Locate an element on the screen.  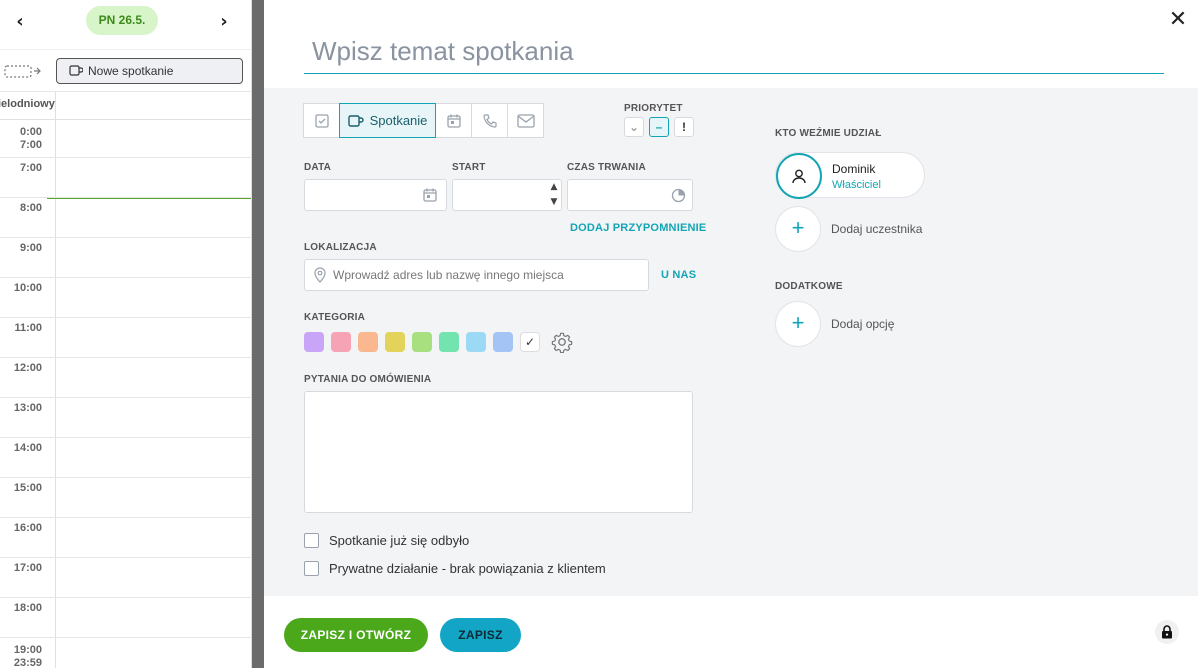
task-checkbox-icon is located at coordinates (321, 120).